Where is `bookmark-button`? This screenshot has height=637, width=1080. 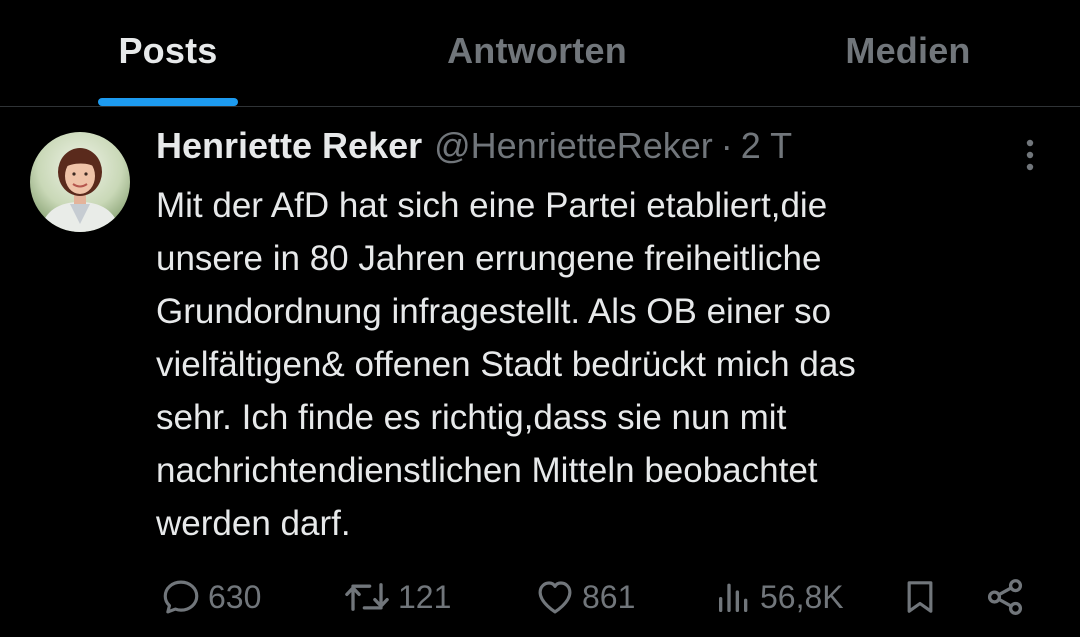 bookmark-button is located at coordinates (920, 597).